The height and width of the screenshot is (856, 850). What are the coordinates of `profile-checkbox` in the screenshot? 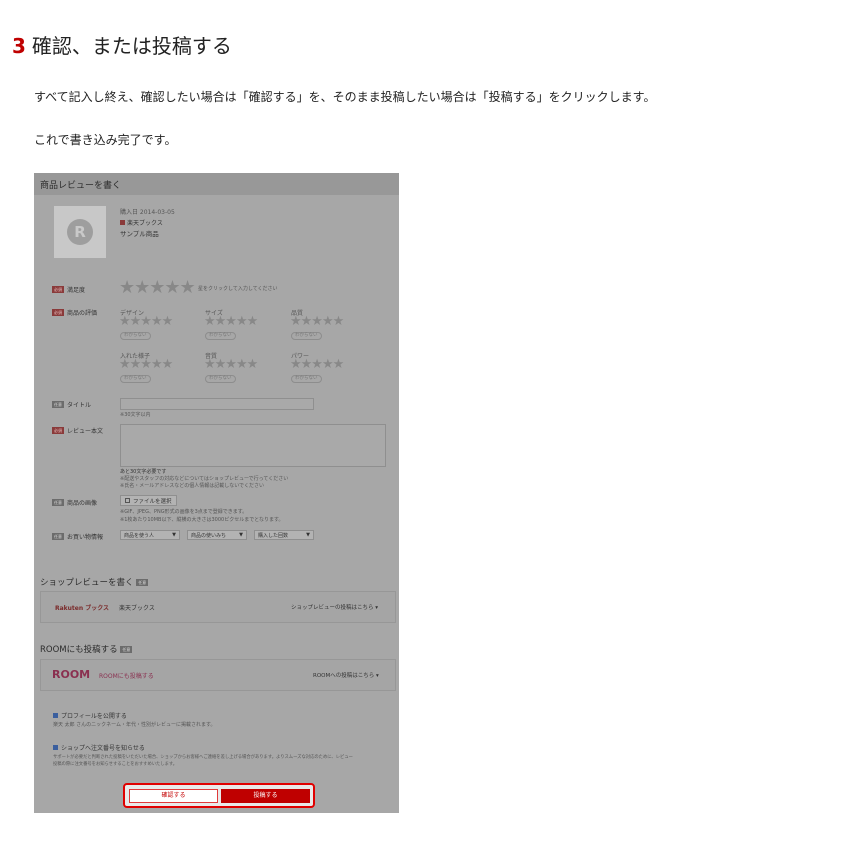 It's located at (55, 715).